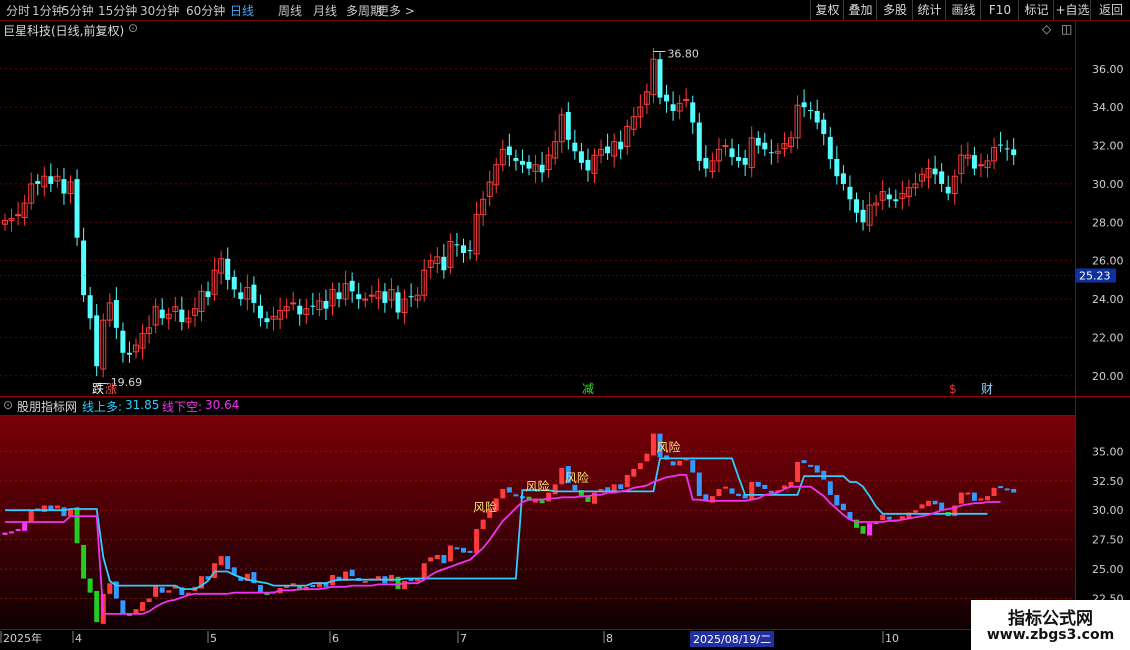 The width and height of the screenshot is (1130, 650). What do you see at coordinates (182, 407) in the screenshot?
I see `line-down-label: 线下空:` at bounding box center [182, 407].